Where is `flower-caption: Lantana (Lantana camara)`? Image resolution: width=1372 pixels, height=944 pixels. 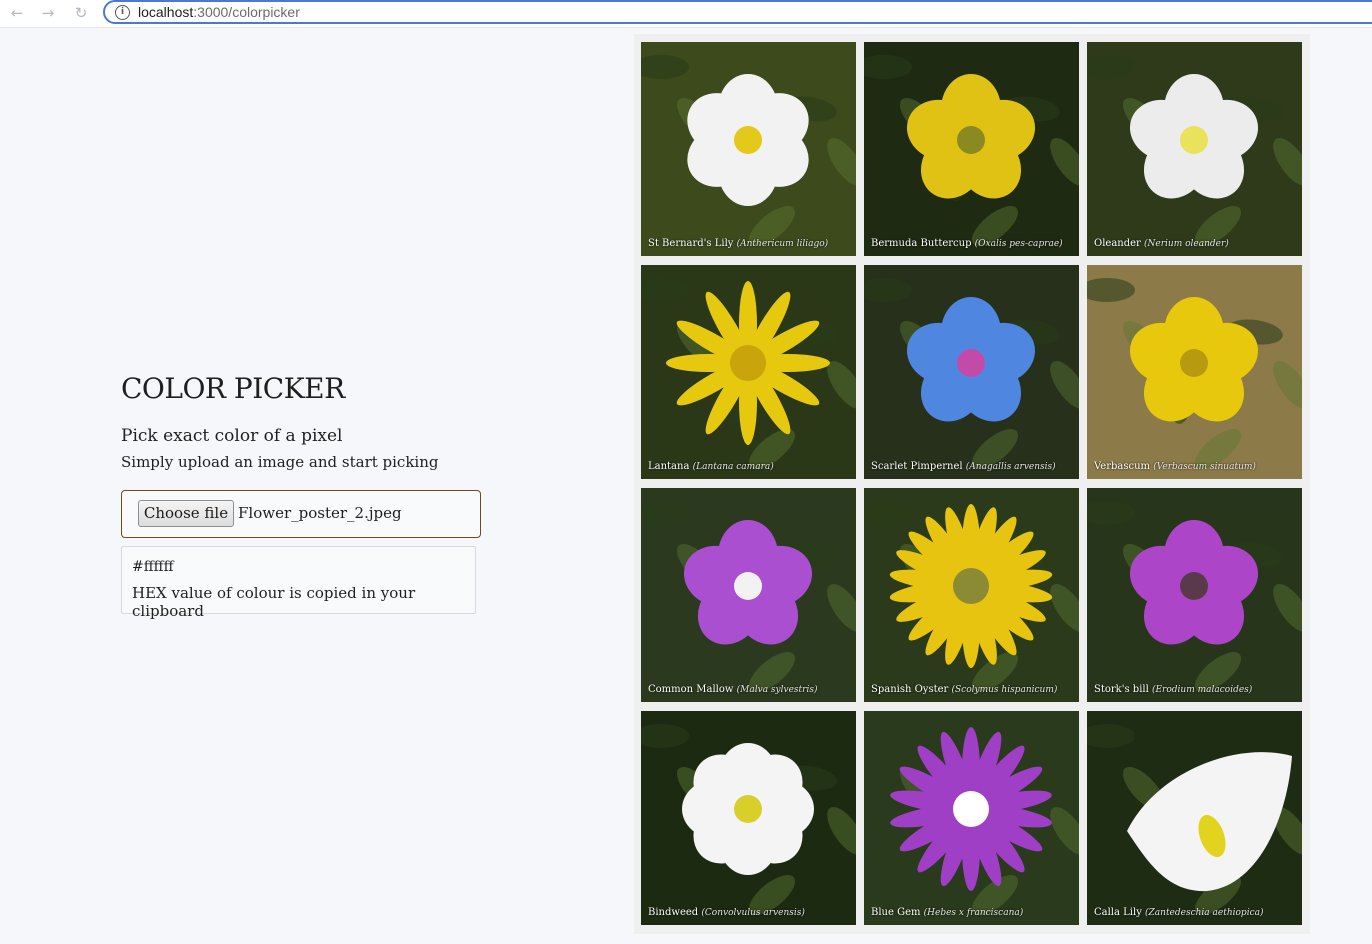
flower-caption: Lantana (Lantana camara) is located at coordinates (750, 467).